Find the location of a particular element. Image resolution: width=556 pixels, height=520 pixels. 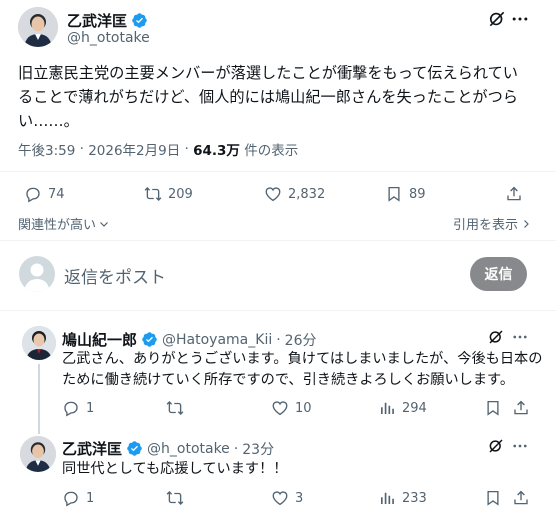

reply-author-name: 鳩山紀一郎 is located at coordinates (99, 339).